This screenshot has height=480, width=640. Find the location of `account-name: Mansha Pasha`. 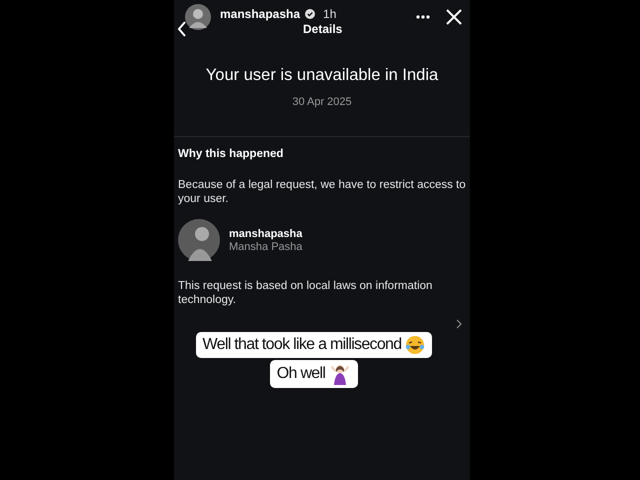

account-name: Mansha Pasha is located at coordinates (265, 246).